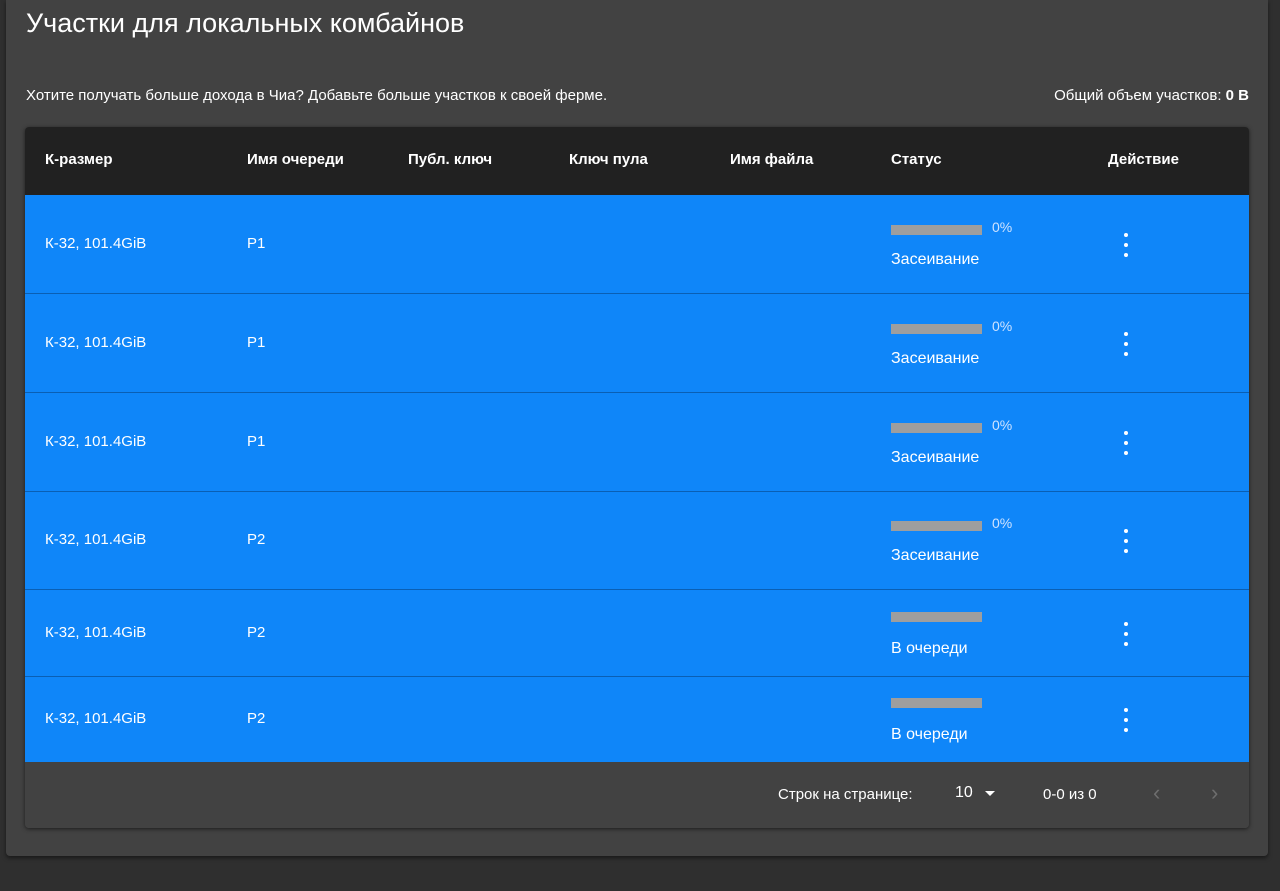 The width and height of the screenshot is (1280, 891). I want to click on column-header-queue: Имя очереди, so click(295, 159).